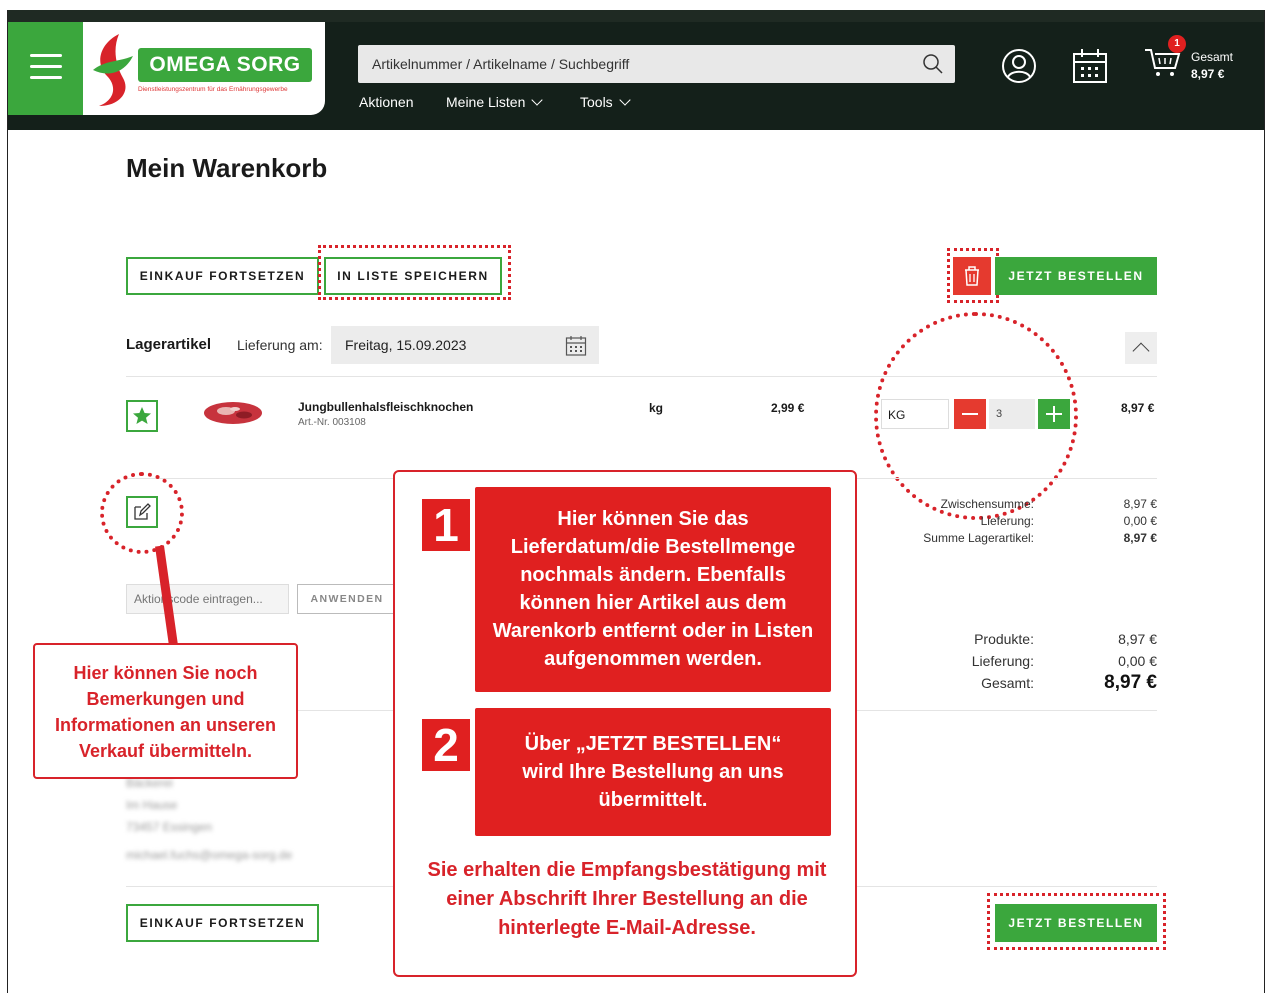 The image size is (1271, 993). What do you see at coordinates (1002, 661) in the screenshot?
I see `total-delivery-label: Lieferung:` at bounding box center [1002, 661].